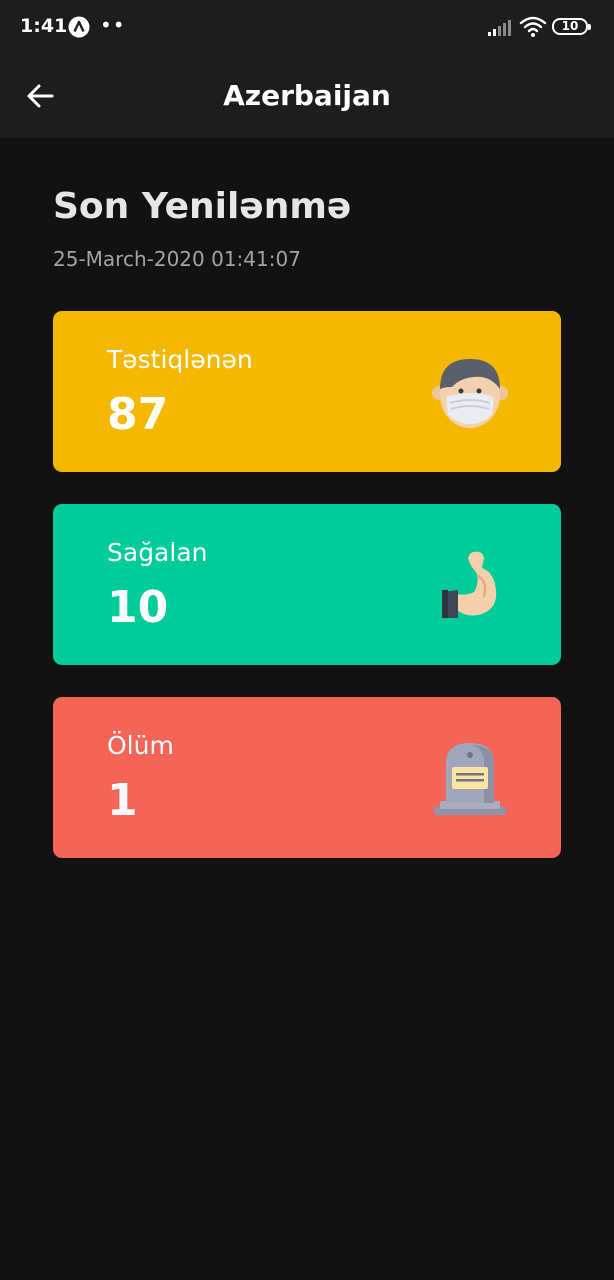  Describe the element at coordinates (79, 27) in the screenshot. I see `app-notification-icon` at that location.